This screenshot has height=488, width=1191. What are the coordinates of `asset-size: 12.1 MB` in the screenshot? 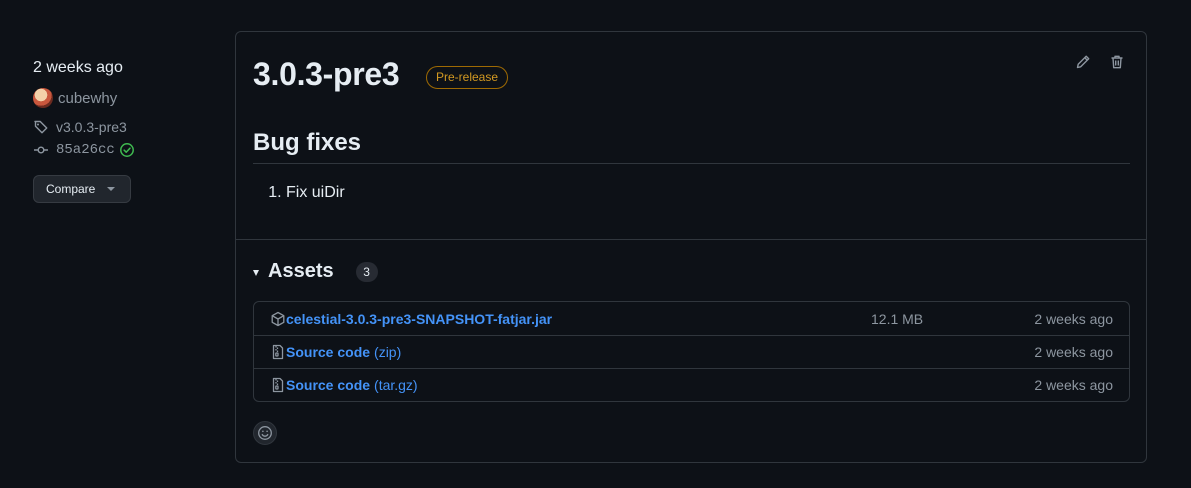 It's located at (897, 318).